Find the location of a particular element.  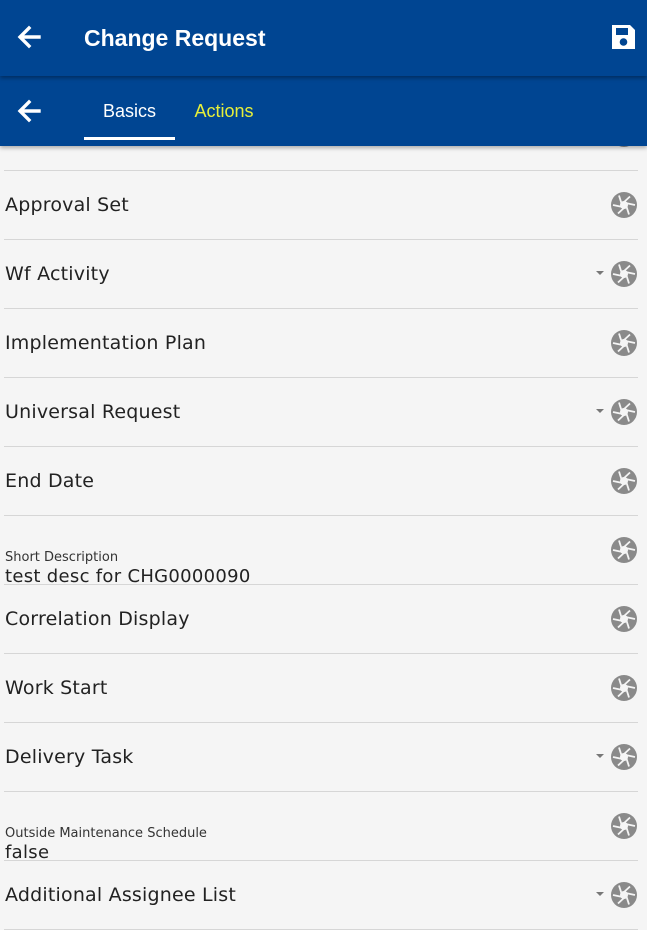

save-icon is located at coordinates (623, 37).